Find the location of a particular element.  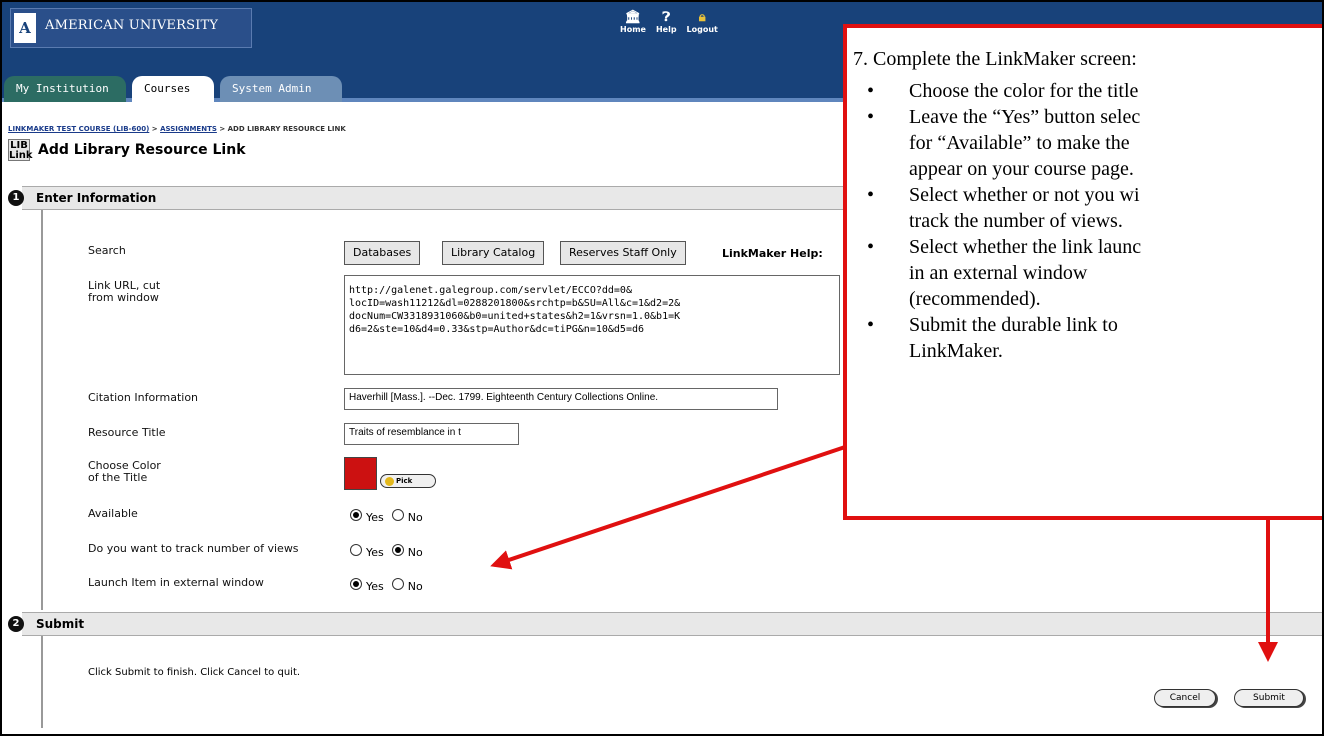

launch-external-radio-group: Yes No is located at coordinates (388, 585).